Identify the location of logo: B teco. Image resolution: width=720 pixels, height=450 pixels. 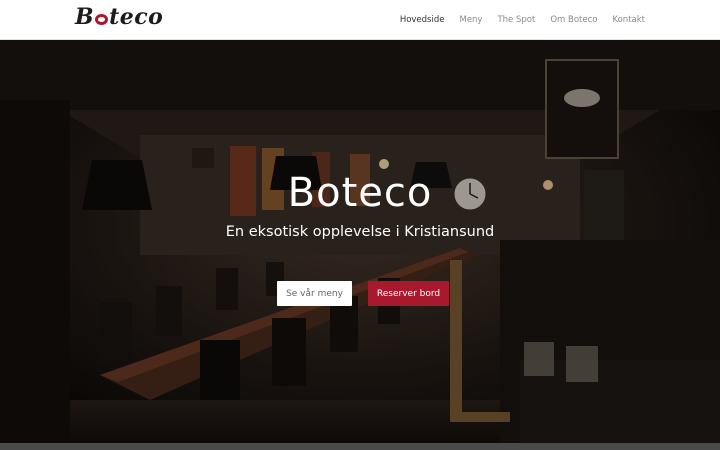
(119, 17).